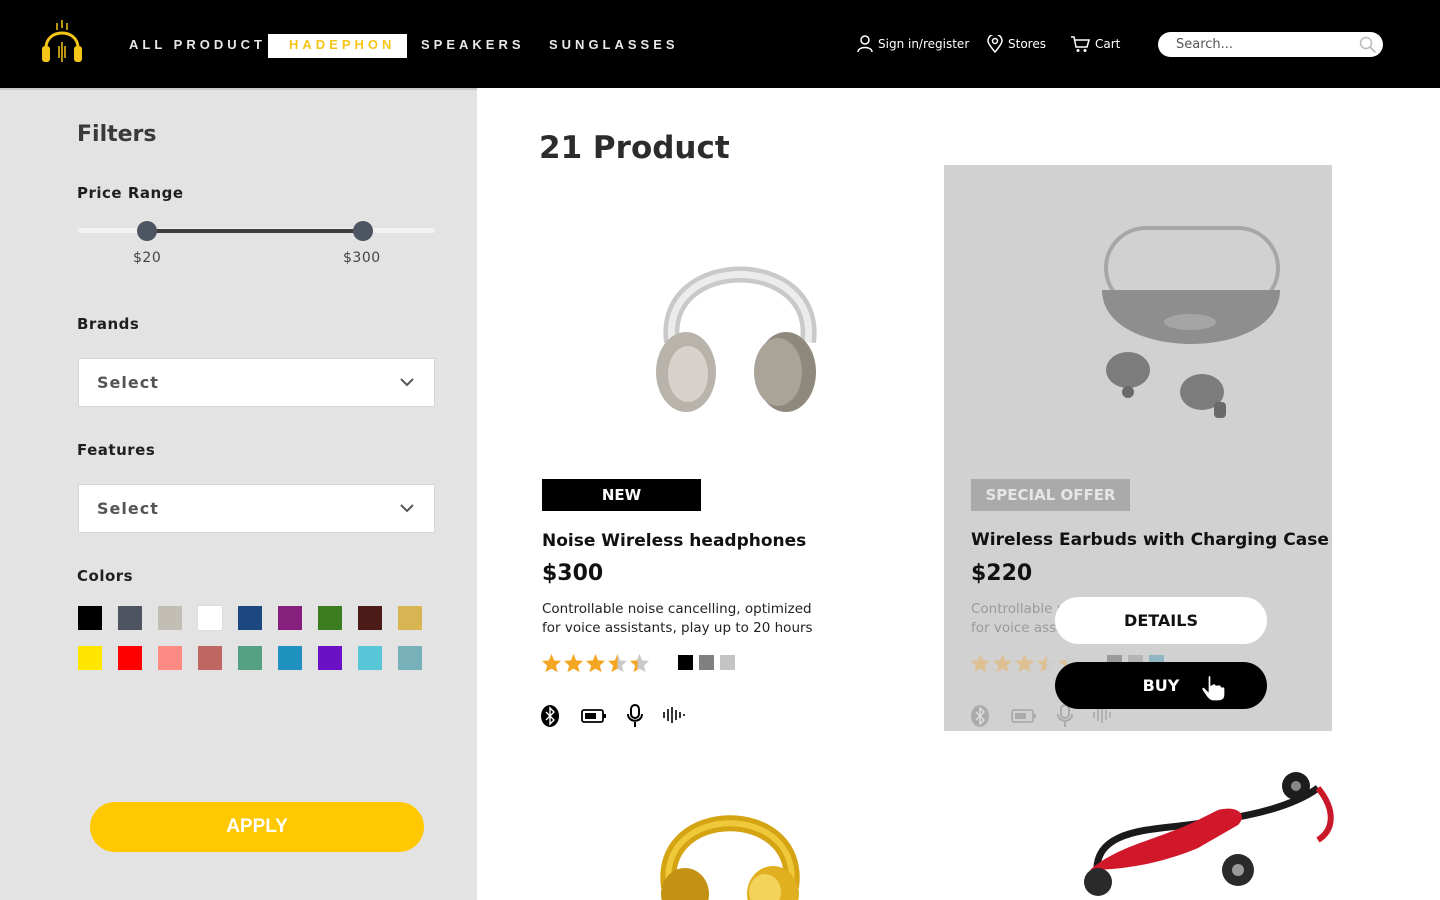 This screenshot has width=1440, height=900. I want to click on stores-label: Stores, so click(1027, 44).